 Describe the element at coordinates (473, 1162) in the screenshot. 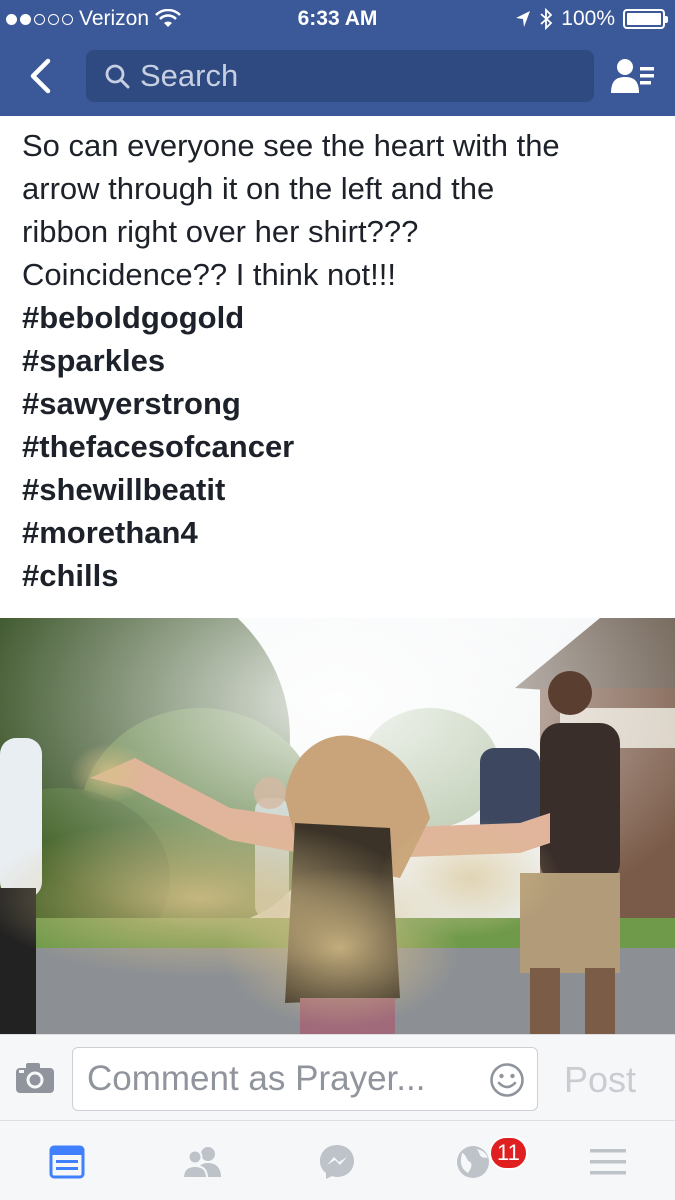

I see `globe-icon` at that location.